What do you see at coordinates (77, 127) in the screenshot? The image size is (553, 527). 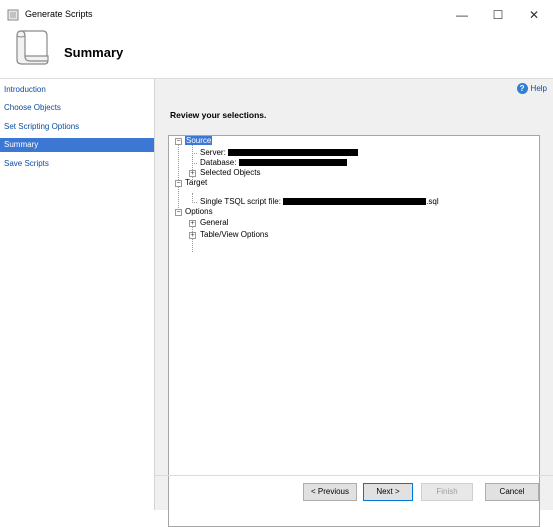 I see `sidebar-item-set-scripting-options: Set Scripting Options` at bounding box center [77, 127].